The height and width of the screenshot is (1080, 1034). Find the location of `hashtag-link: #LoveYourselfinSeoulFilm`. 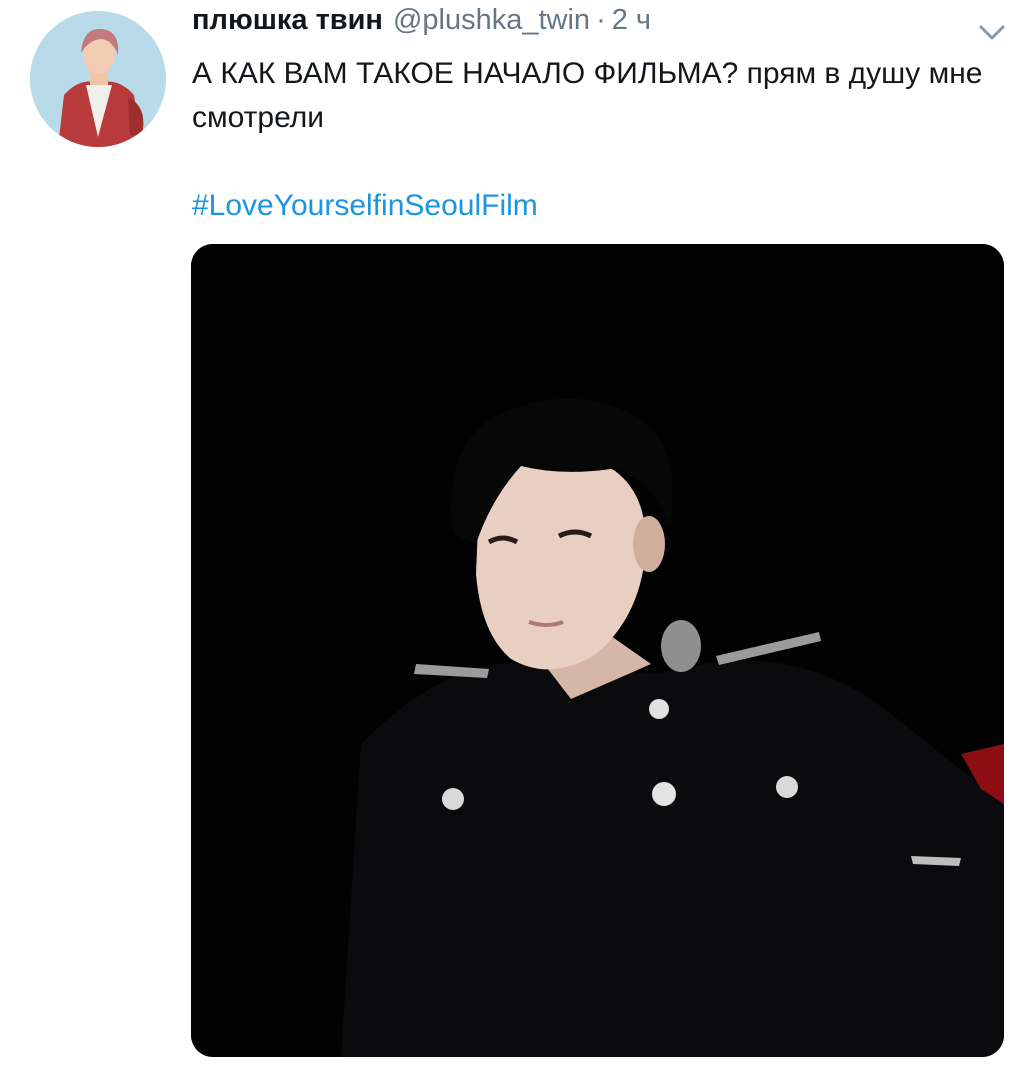

hashtag-link: #LoveYourselfinSeoulFilm is located at coordinates (365, 206).